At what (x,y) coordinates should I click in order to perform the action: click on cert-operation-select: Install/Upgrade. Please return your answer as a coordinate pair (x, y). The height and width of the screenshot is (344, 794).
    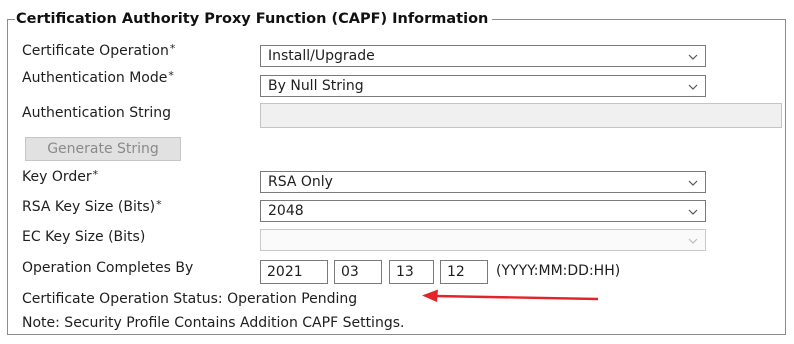
    Looking at the image, I should click on (483, 56).